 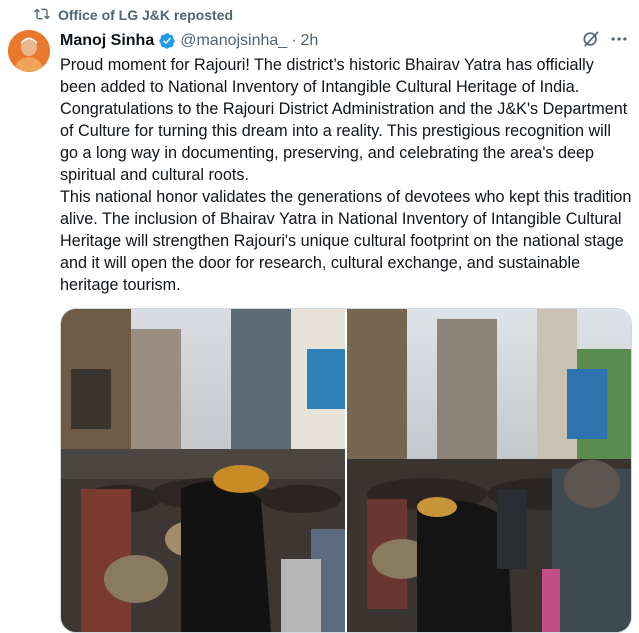 What do you see at coordinates (310, 41) in the screenshot?
I see `timestamp: 2h` at bounding box center [310, 41].